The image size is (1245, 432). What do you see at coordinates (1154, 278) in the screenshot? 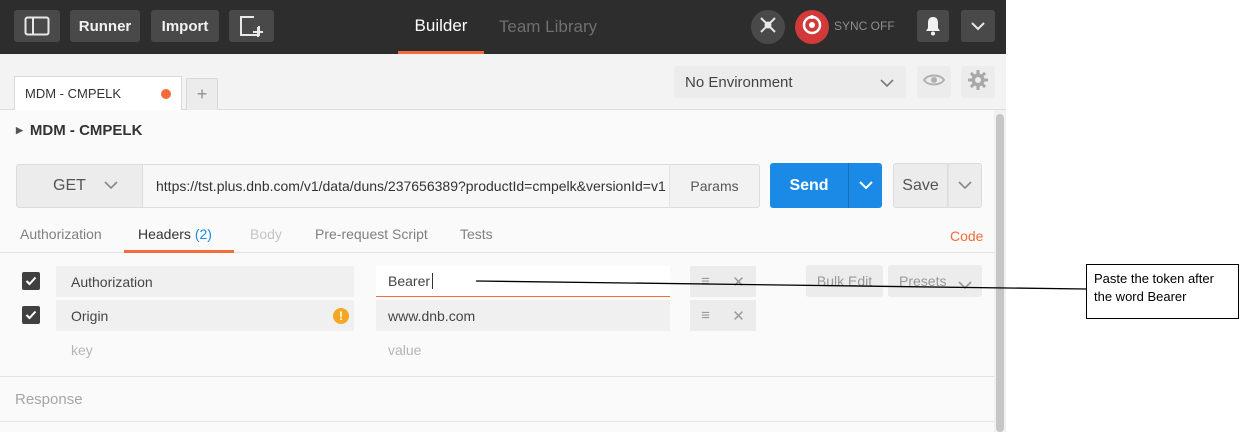
I see `annotation-line-1: Paste the token after` at bounding box center [1154, 278].